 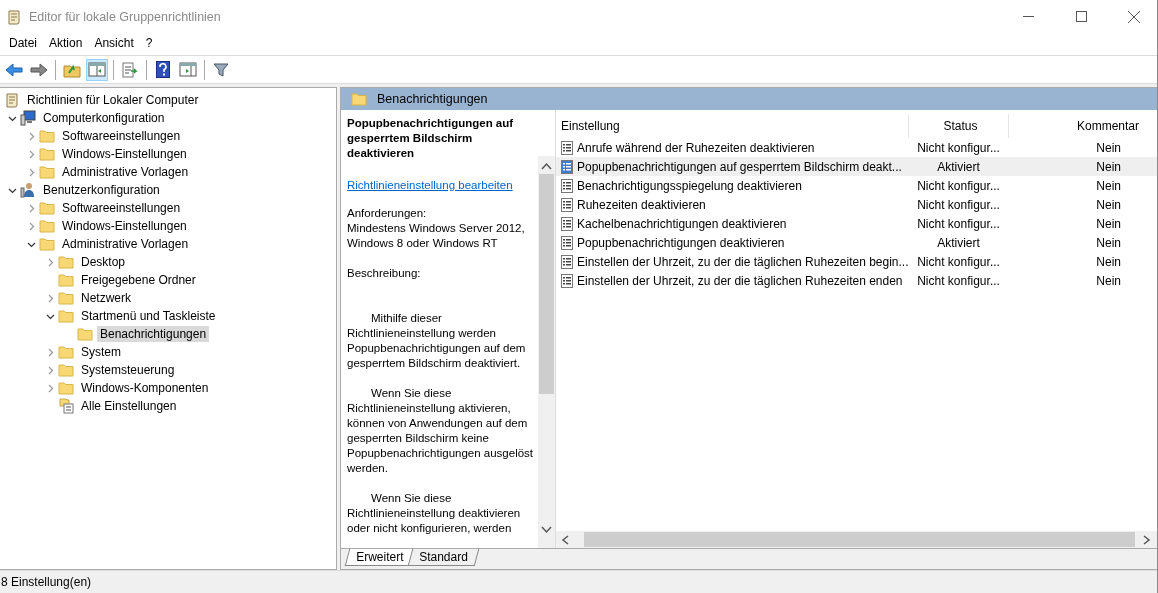 I want to click on vertical-scrollbar, so click(x=546, y=352).